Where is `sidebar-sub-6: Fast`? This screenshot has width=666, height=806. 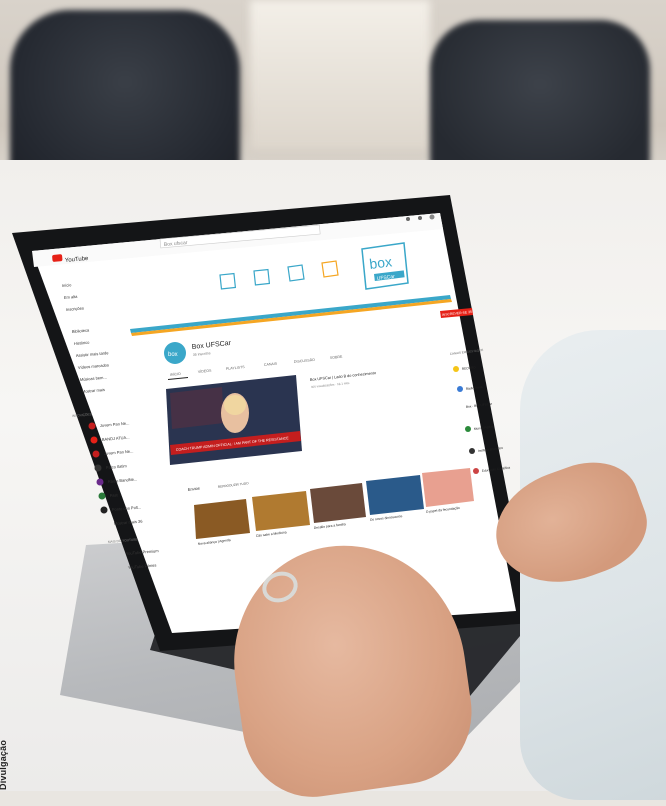 sidebar-sub-6: Fast is located at coordinates (114, 495).